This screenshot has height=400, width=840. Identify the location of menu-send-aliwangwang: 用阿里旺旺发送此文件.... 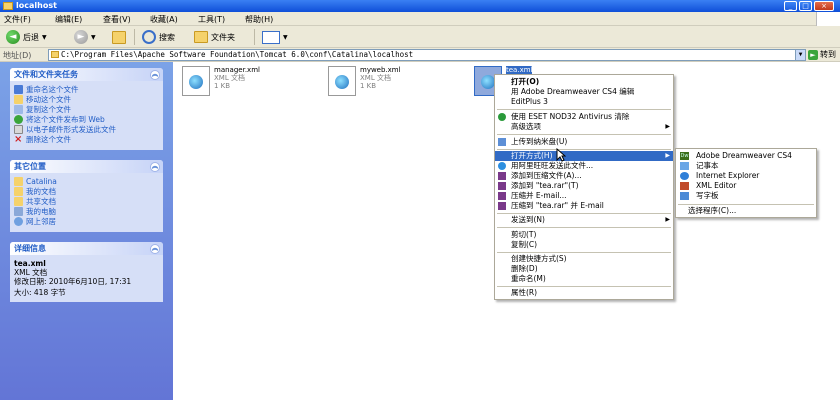
(584, 166).